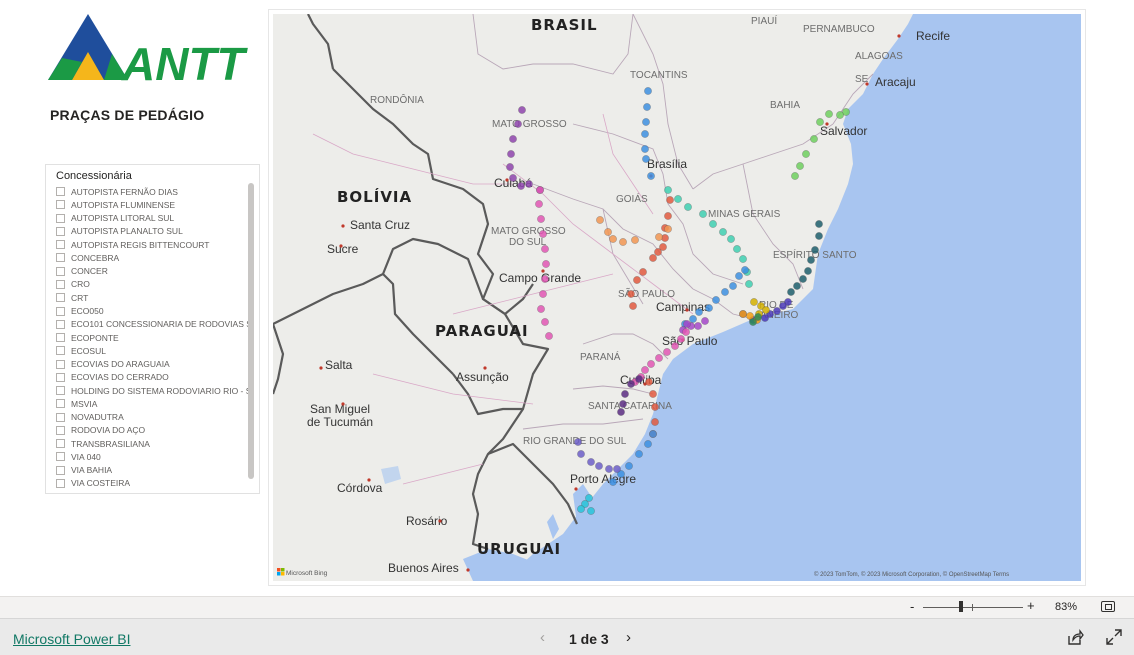  What do you see at coordinates (154, 271) in the screenshot?
I see `slicer-item: CONCER` at bounding box center [154, 271].